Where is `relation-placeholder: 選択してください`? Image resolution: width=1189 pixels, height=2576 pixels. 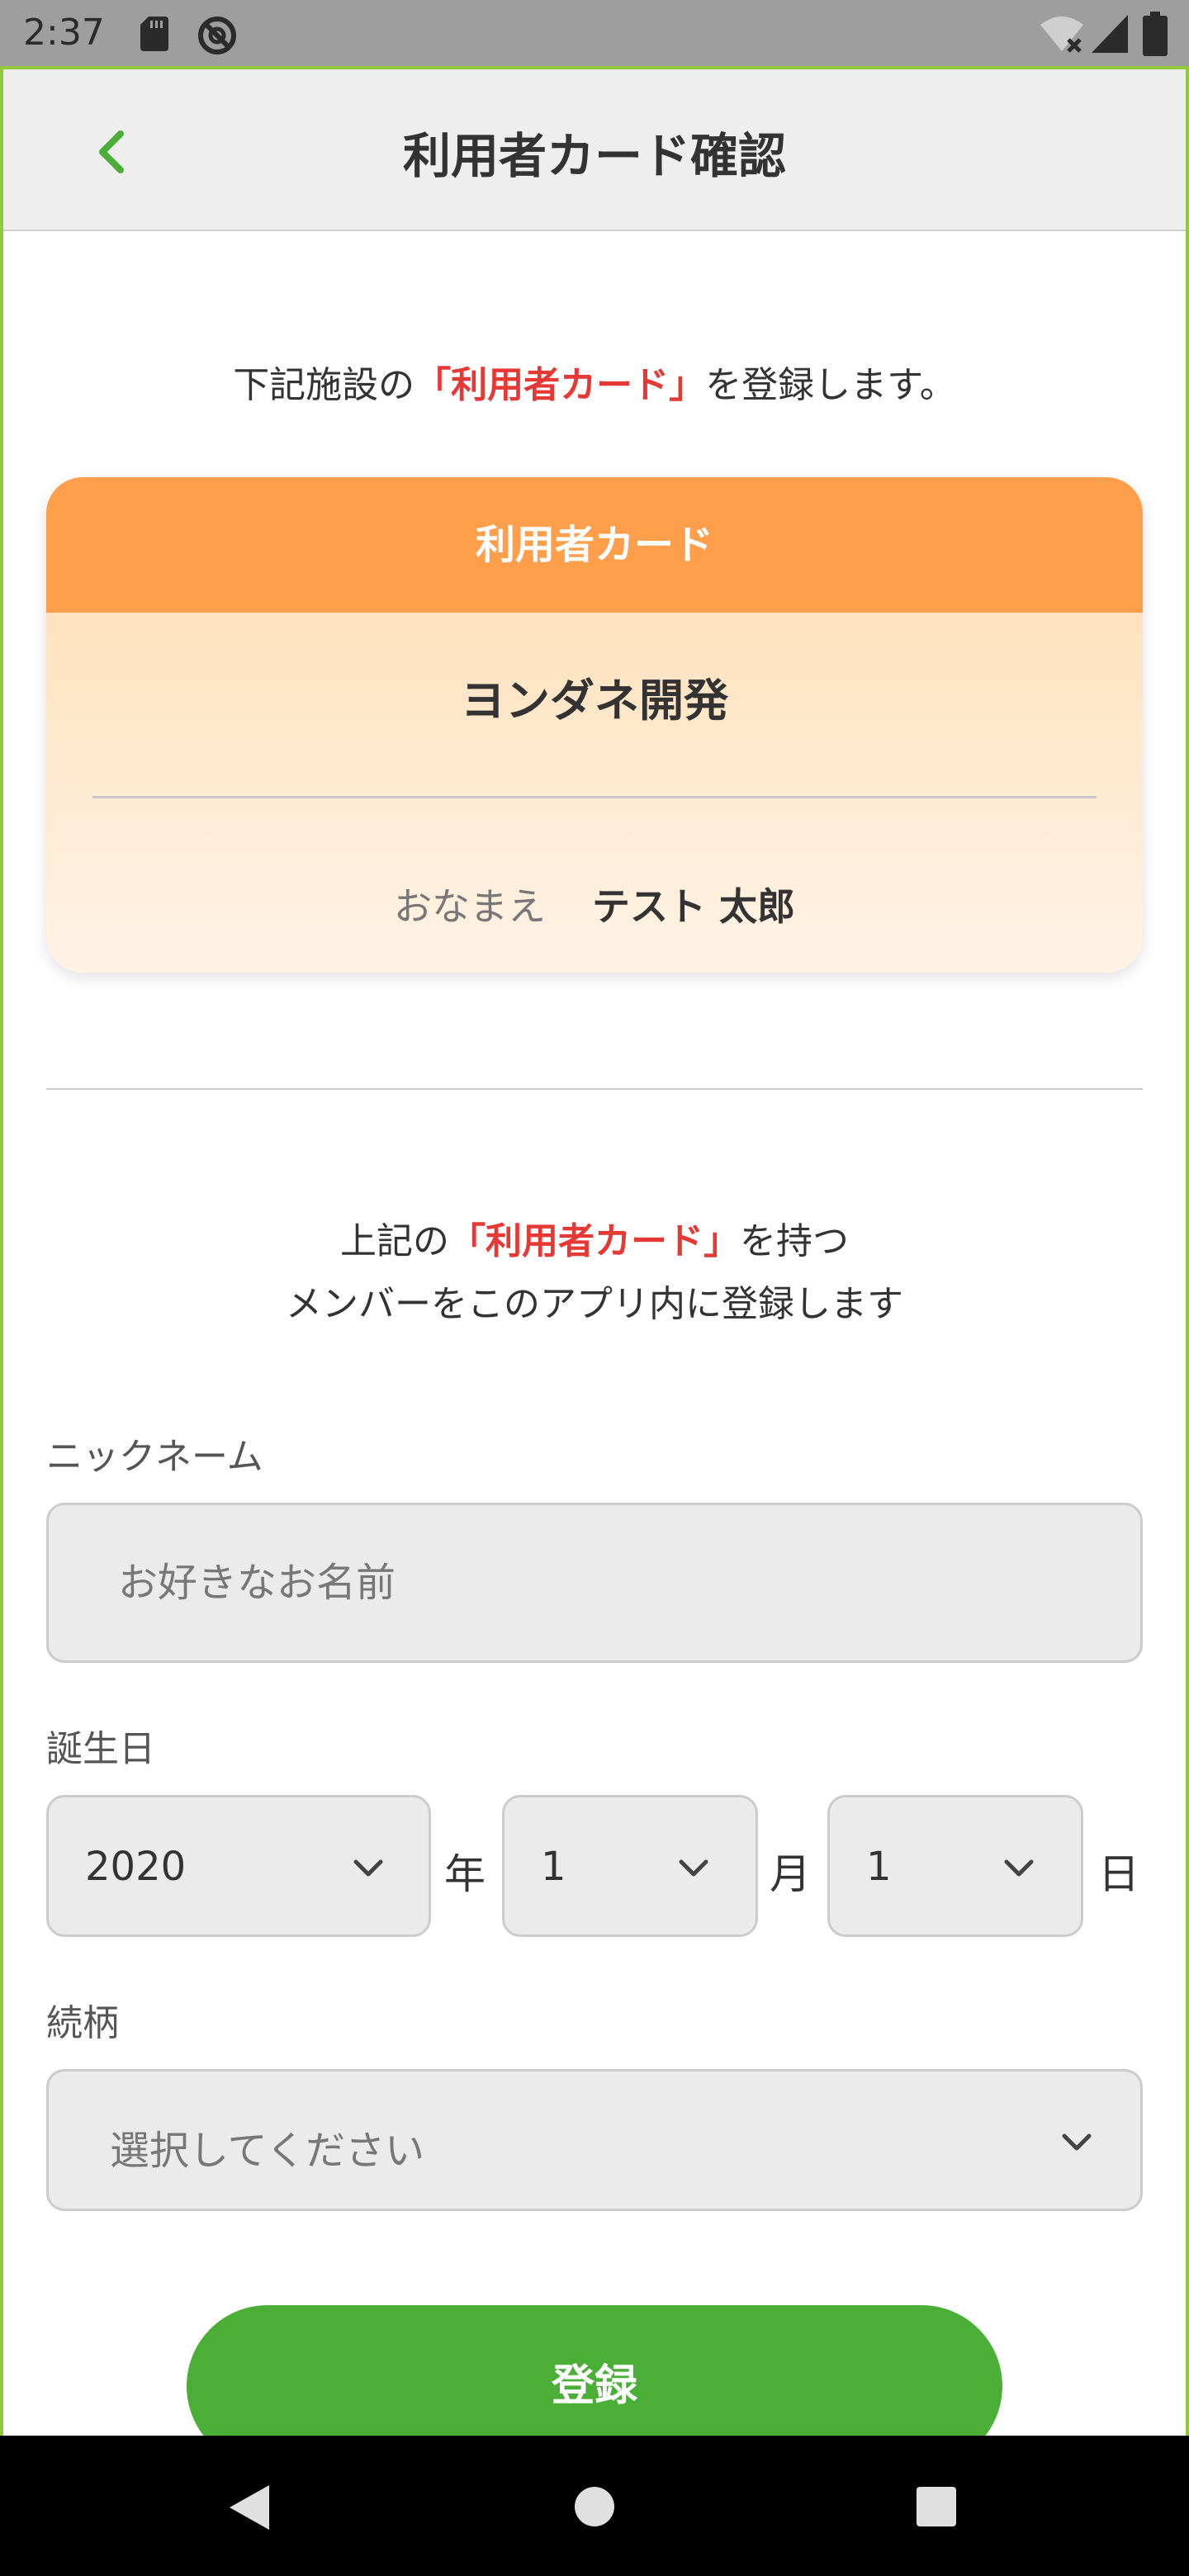 relation-placeholder: 選択してください is located at coordinates (267, 2151).